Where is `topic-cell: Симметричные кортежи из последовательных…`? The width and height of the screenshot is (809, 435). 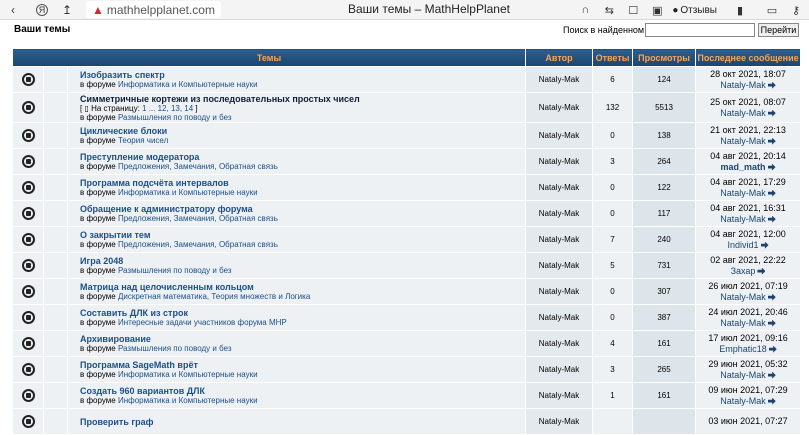
topic-cell: Симметричные кортежи из последовательных… is located at coordinates (296, 107).